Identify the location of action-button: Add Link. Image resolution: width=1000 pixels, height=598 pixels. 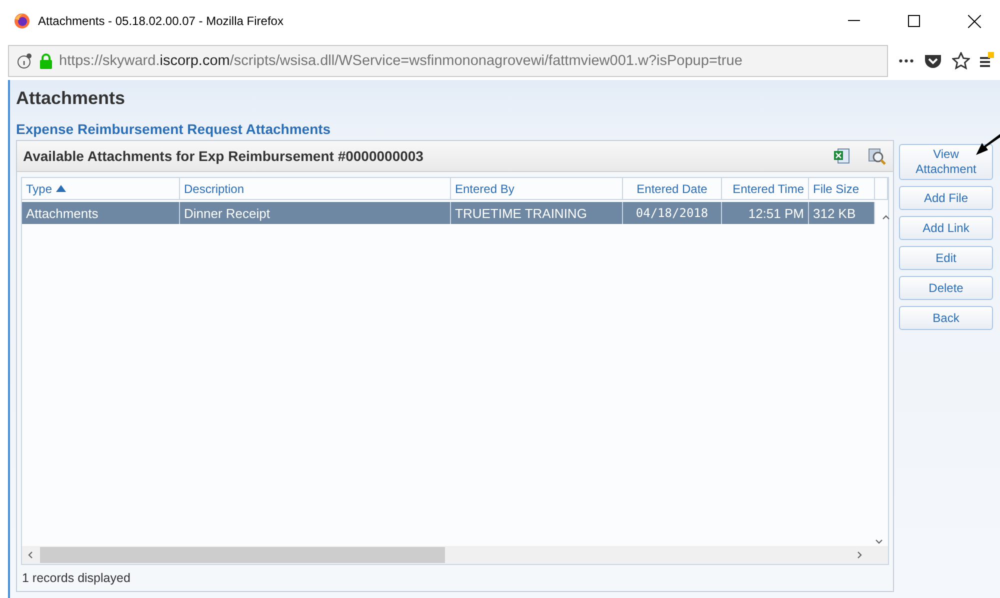
(946, 228).